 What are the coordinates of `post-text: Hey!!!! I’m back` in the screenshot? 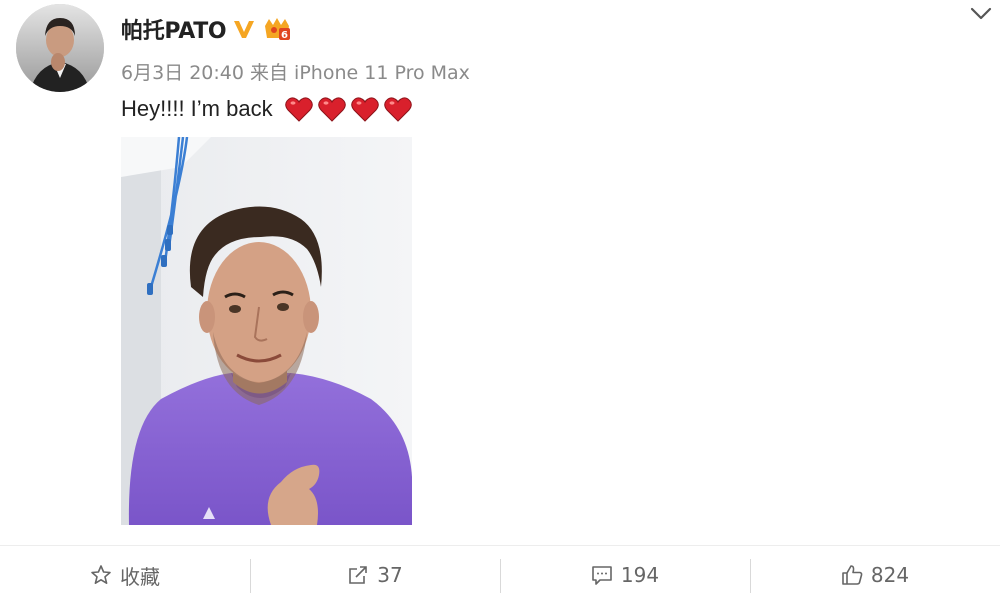 It's located at (197, 108).